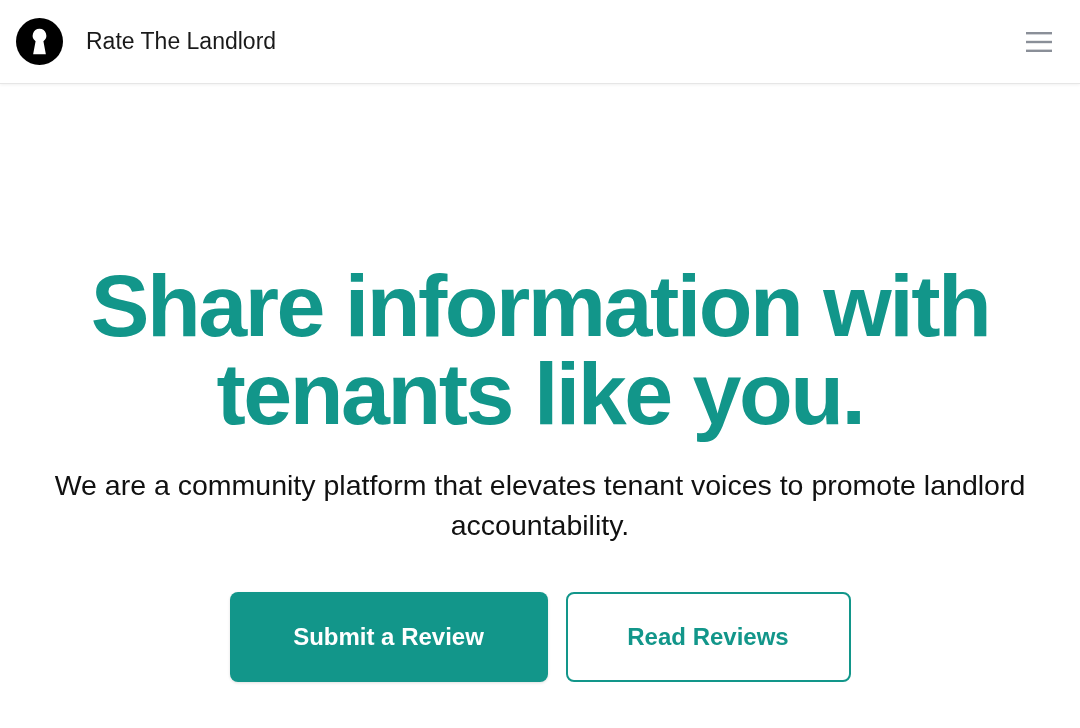  I want to click on submit-review-button: Submit a Review, so click(388, 637).